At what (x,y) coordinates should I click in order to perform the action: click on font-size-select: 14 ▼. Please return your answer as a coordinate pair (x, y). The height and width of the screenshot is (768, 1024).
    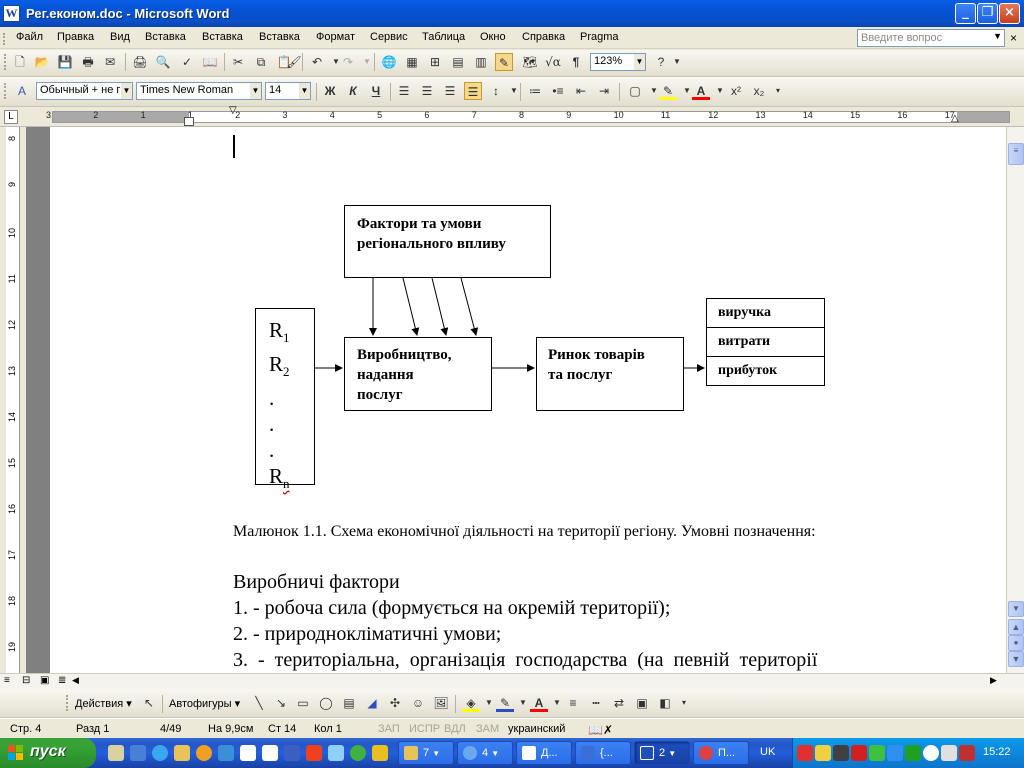
    Looking at the image, I should click on (288, 91).